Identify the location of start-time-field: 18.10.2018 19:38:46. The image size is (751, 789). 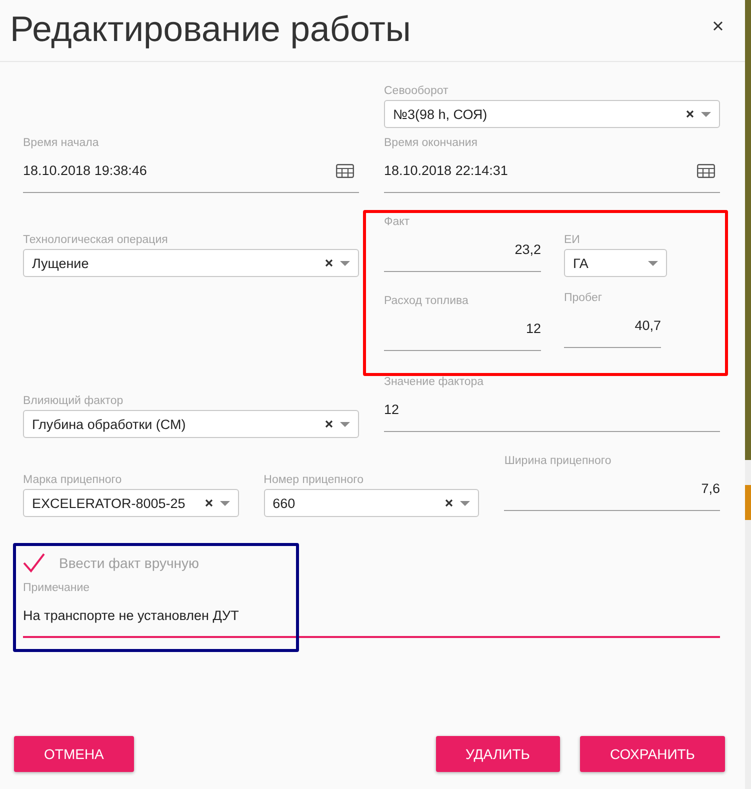
(191, 171).